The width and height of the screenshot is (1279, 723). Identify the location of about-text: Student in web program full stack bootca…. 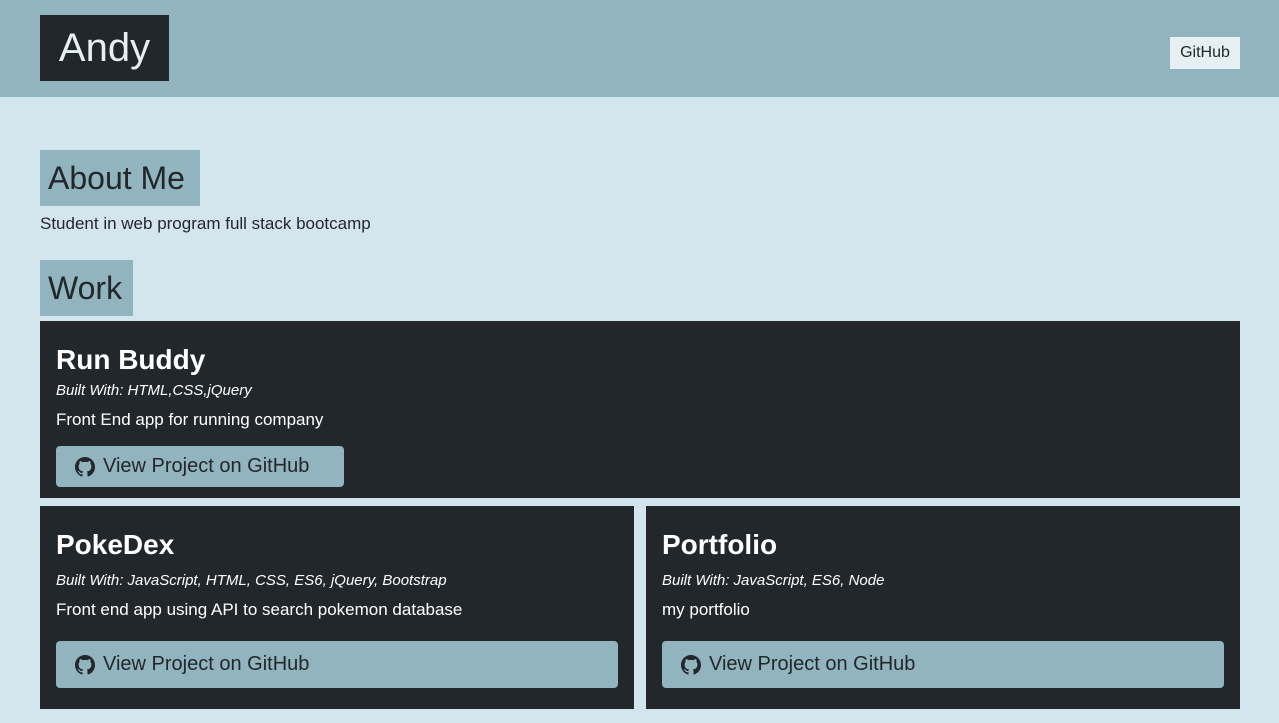
(205, 223).